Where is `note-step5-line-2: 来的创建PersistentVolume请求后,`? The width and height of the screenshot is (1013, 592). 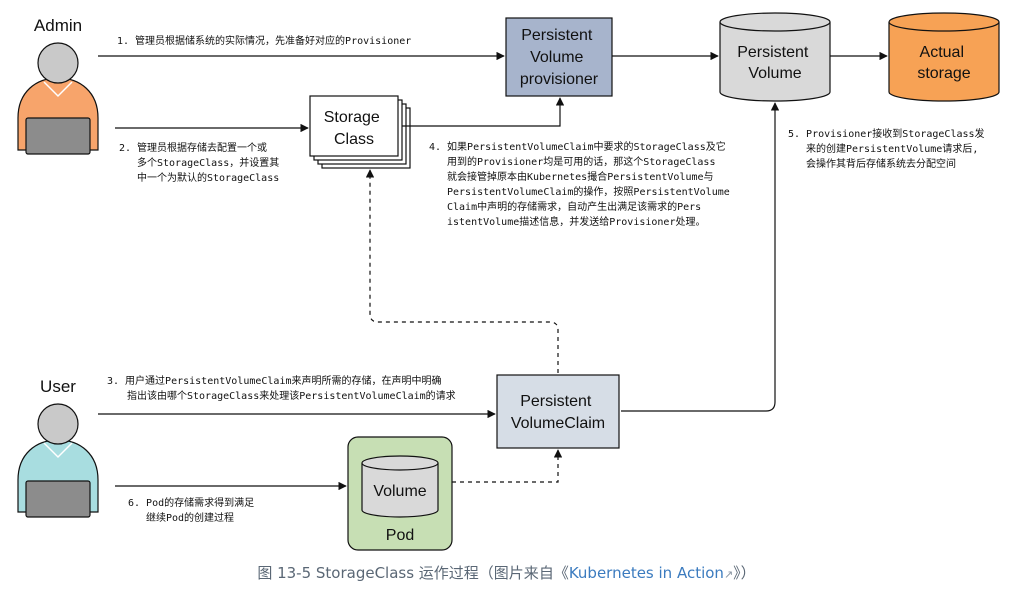 note-step5-line-2: 来的创建PersistentVolume请求后, is located at coordinates (892, 148).